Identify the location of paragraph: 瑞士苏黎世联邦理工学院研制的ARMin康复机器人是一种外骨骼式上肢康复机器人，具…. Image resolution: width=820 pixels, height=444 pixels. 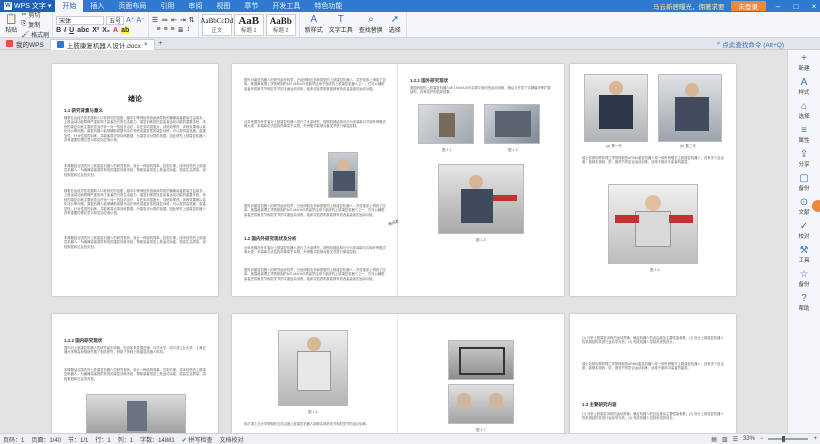
(653, 366).